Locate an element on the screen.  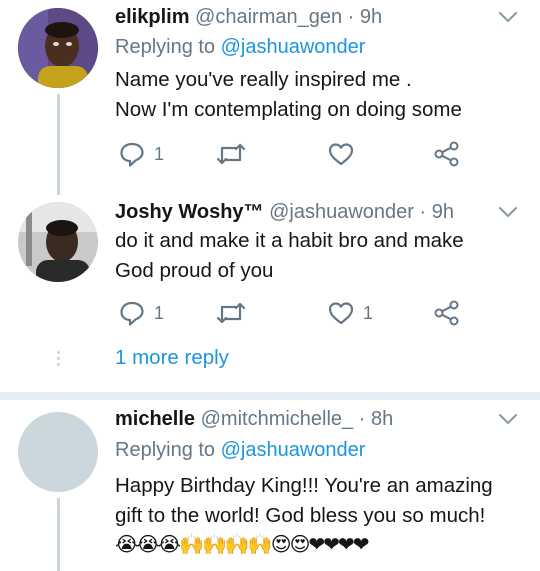
like-button is located at coordinates (341, 154).